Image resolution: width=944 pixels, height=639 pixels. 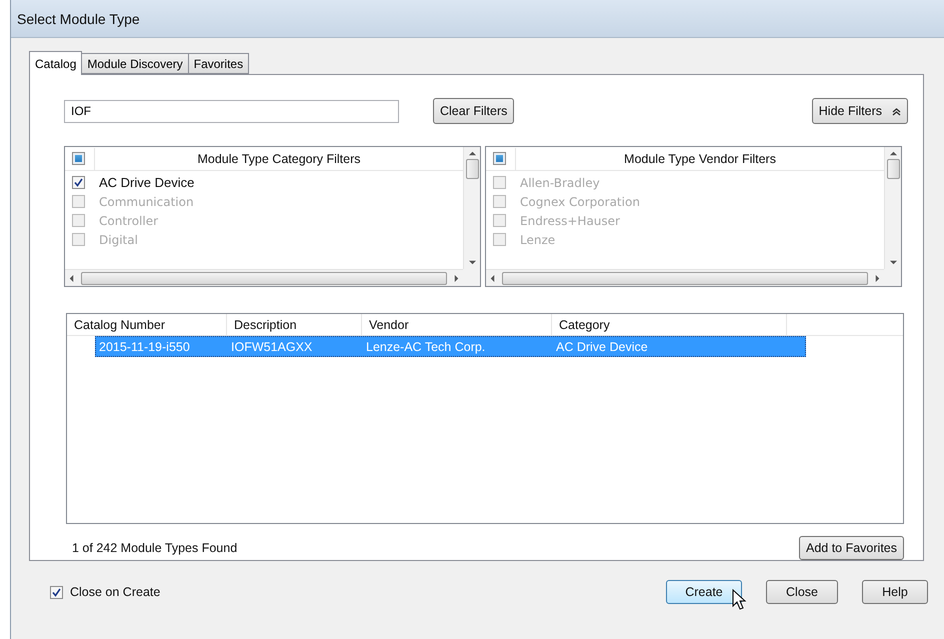 I want to click on tab: Favorites, so click(x=219, y=63).